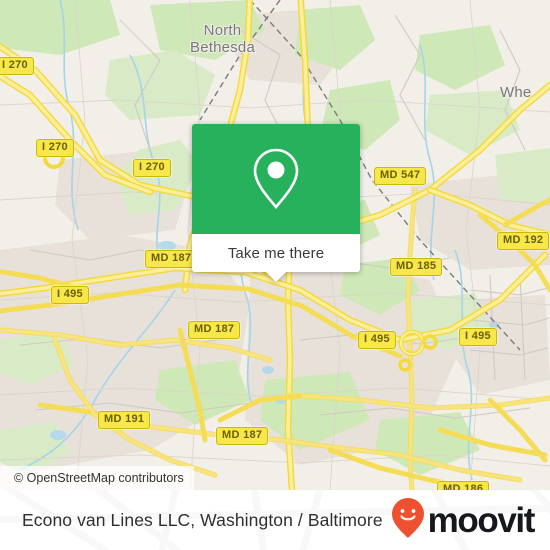 The image size is (550, 550). Describe the element at coordinates (377, 340) in the screenshot. I see `road-shield-i-495-center: I 495` at that location.